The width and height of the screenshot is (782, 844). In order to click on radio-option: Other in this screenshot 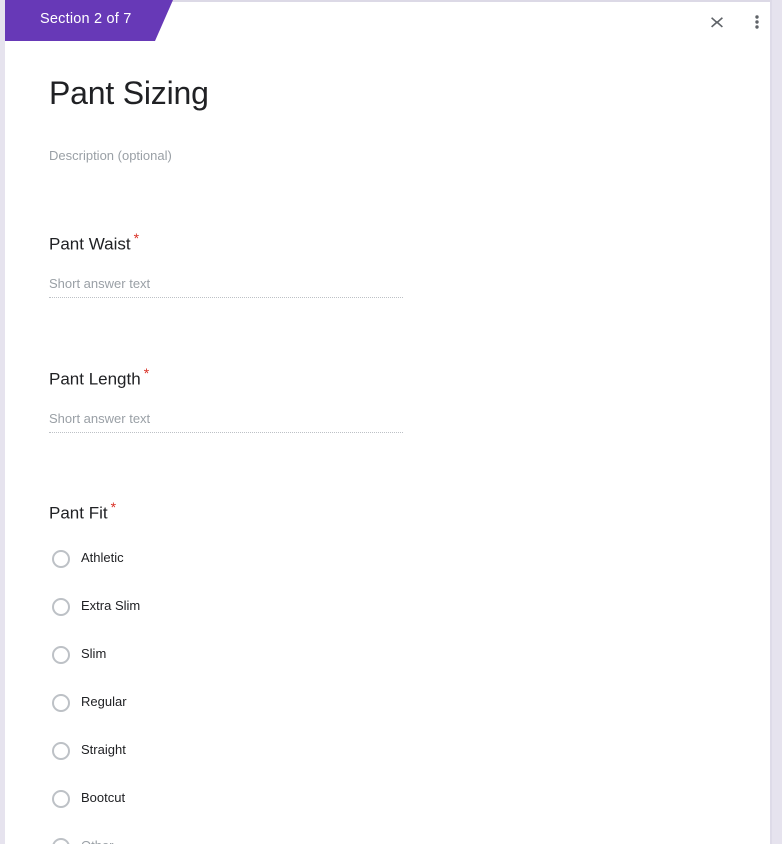, I will do `click(387, 839)`.